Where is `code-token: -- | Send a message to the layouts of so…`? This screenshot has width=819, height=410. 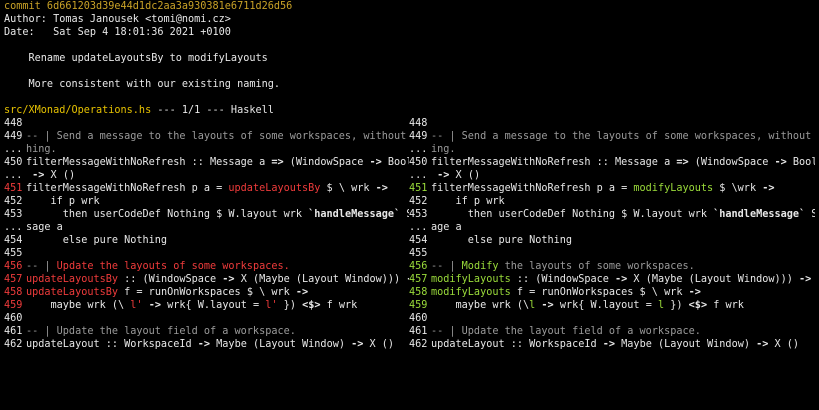 code-token: -- | Send a message to the layouts of so… is located at coordinates (217, 136).